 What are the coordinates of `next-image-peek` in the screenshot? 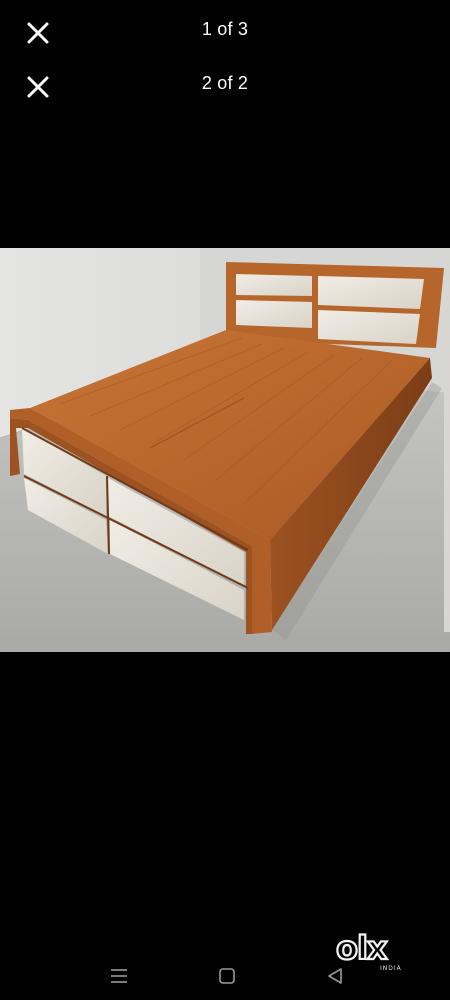 It's located at (447, 440).